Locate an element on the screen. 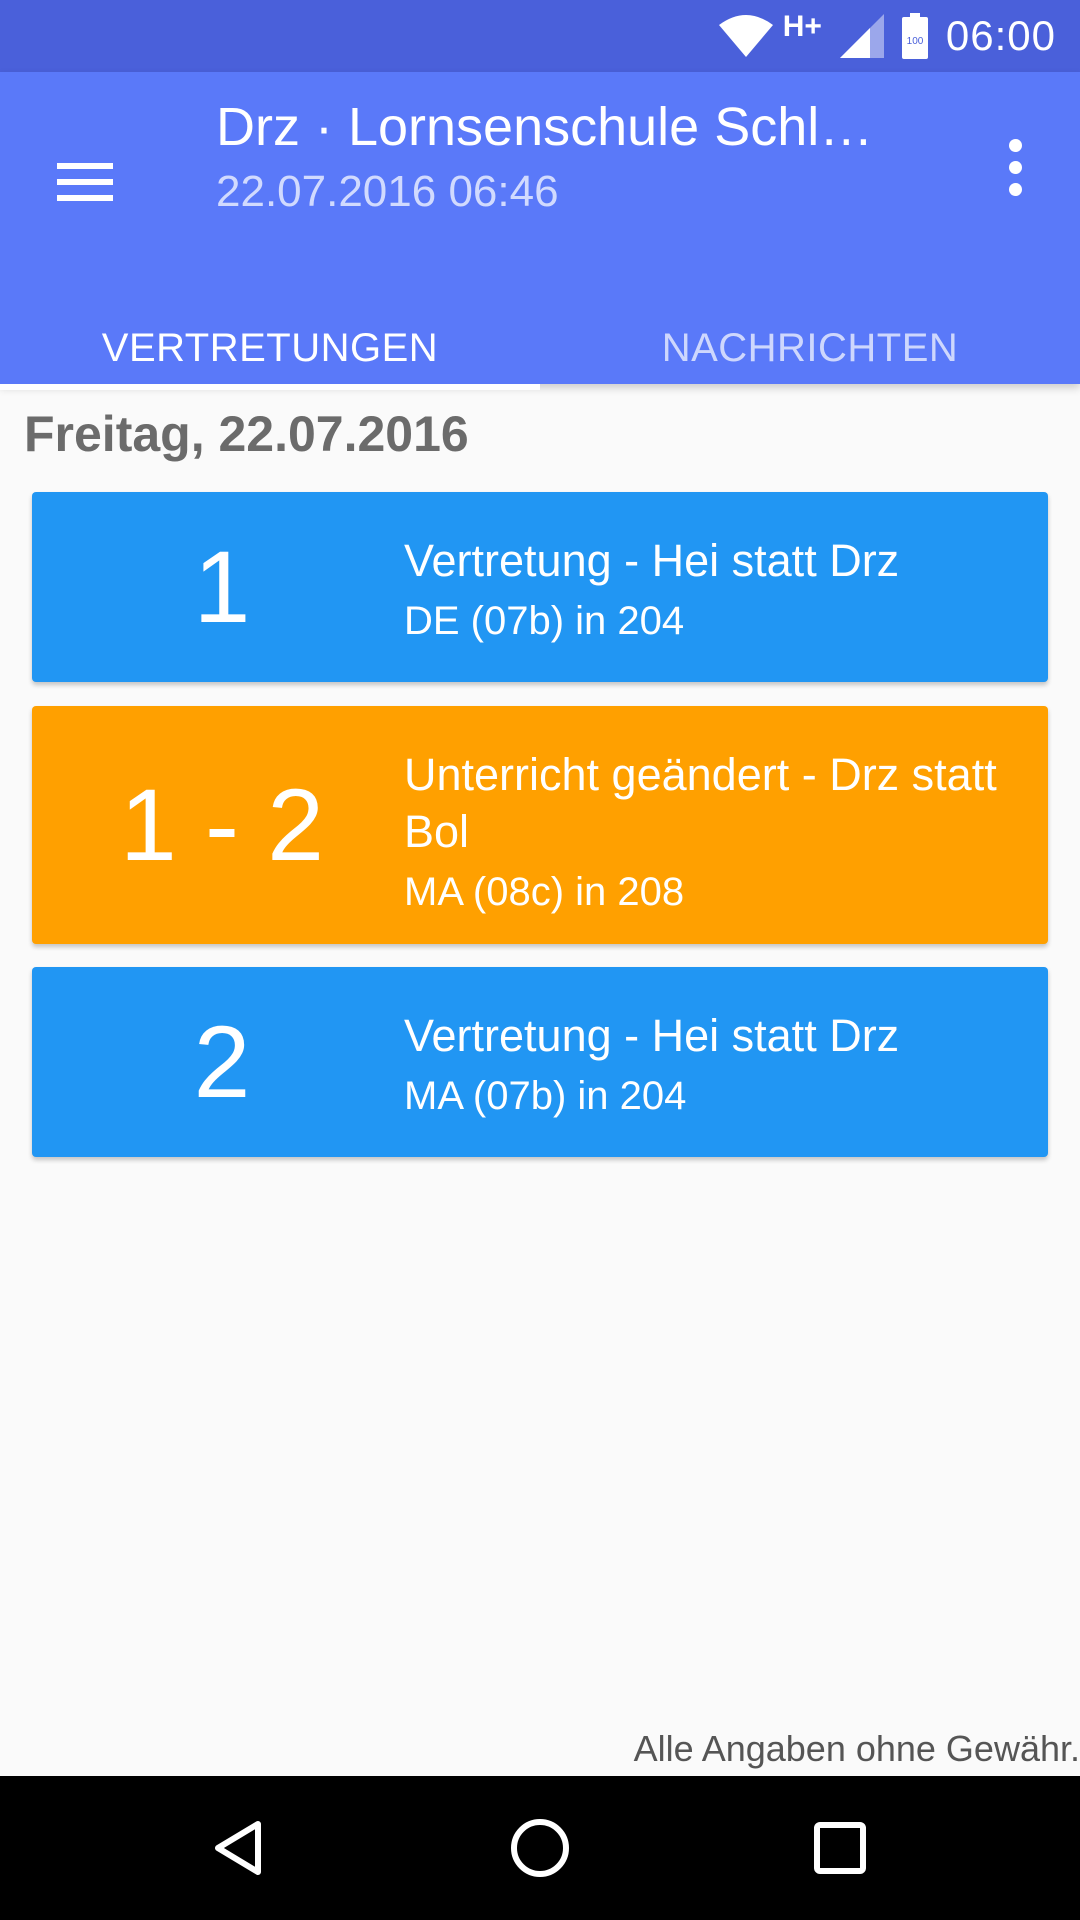  back-icon is located at coordinates (240, 1848).